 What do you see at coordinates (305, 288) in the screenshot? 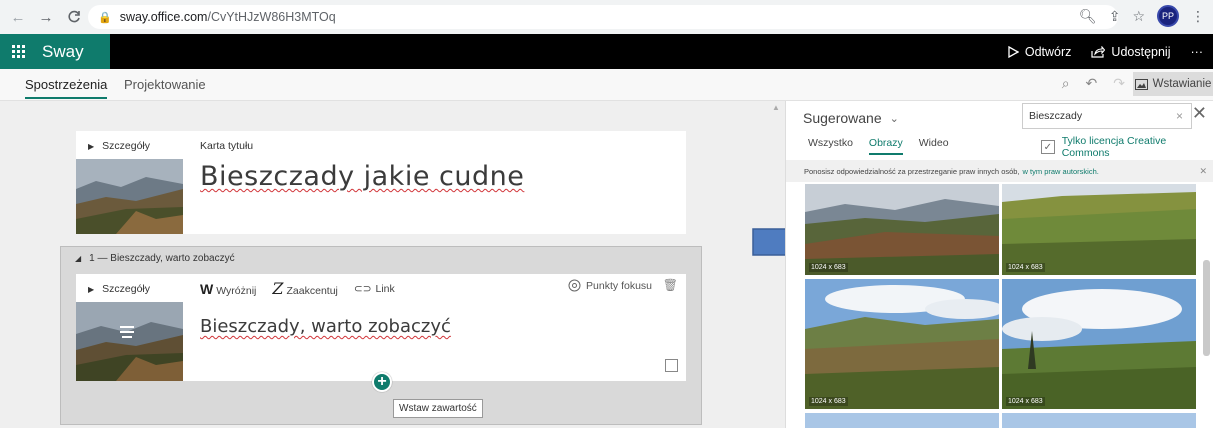
I see `accent-button: Z Zaakcentuj` at bounding box center [305, 288].